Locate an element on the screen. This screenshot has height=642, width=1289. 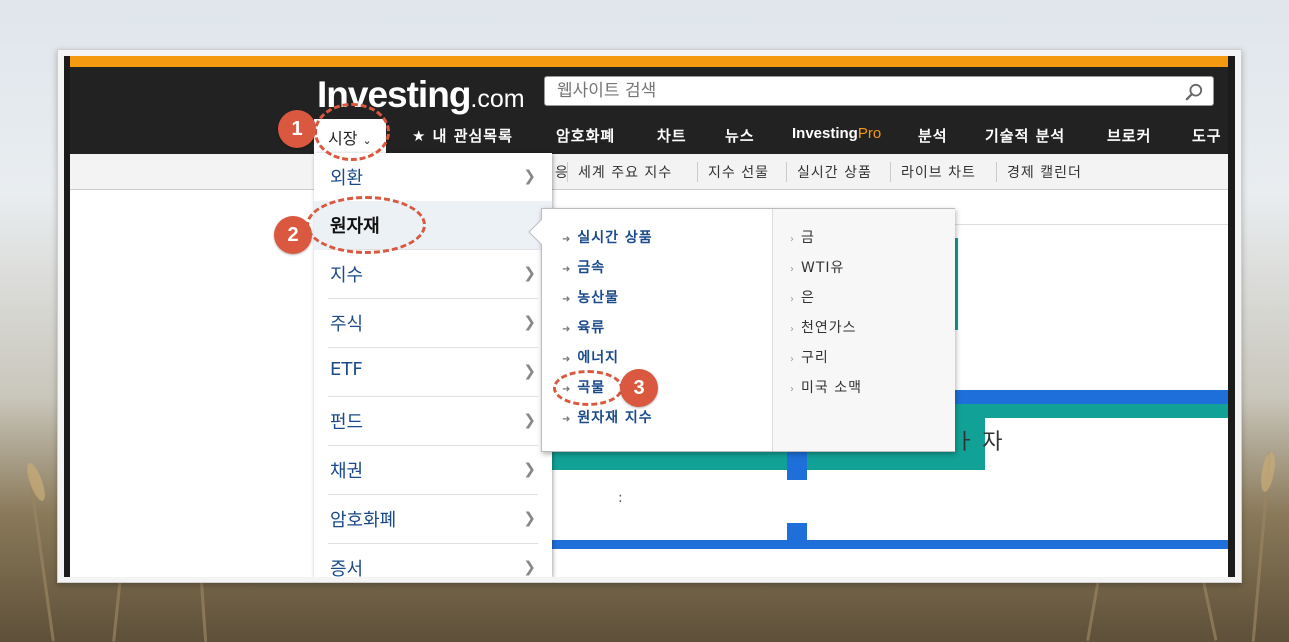
menu-item-funds: 펀드 ❯ is located at coordinates (433, 421).